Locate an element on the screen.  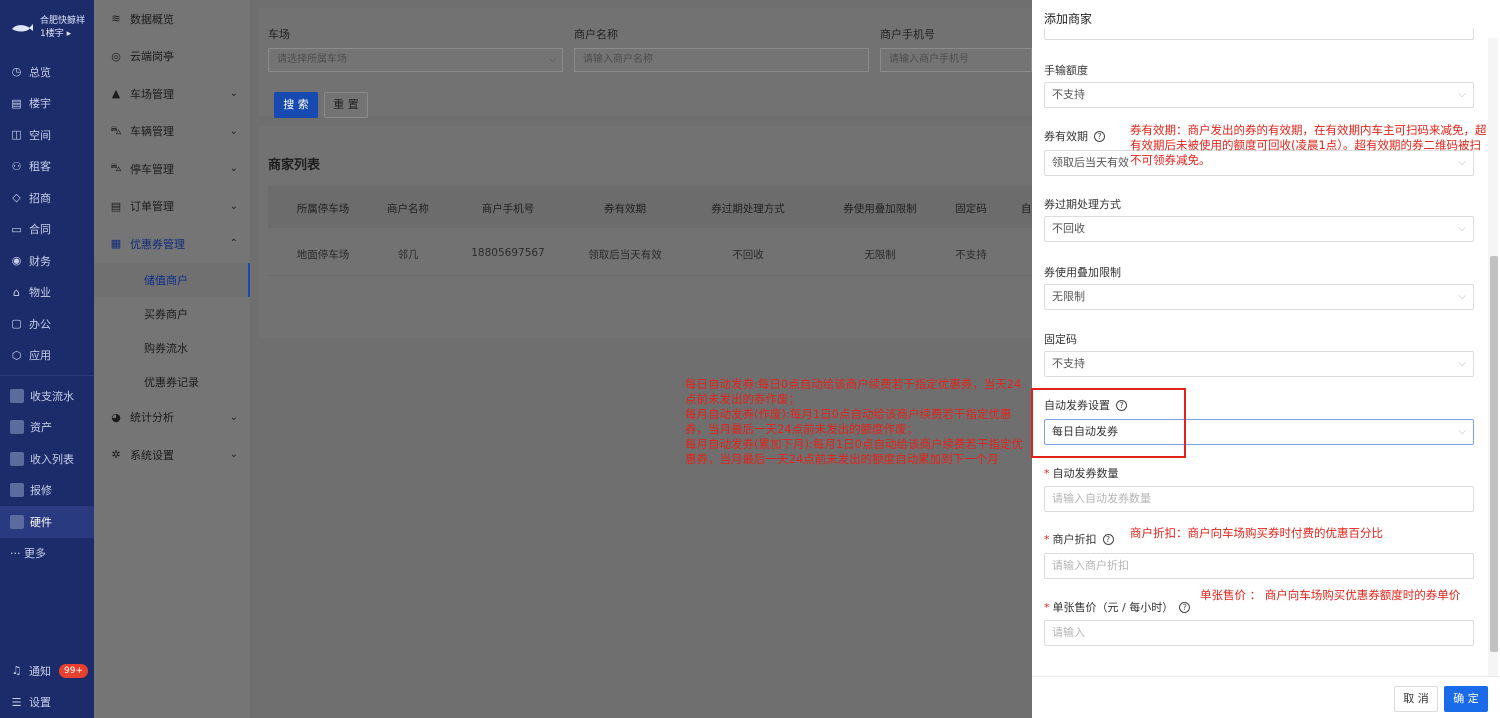
nav-item: ⚇ 租客 is located at coordinates (47, 167).